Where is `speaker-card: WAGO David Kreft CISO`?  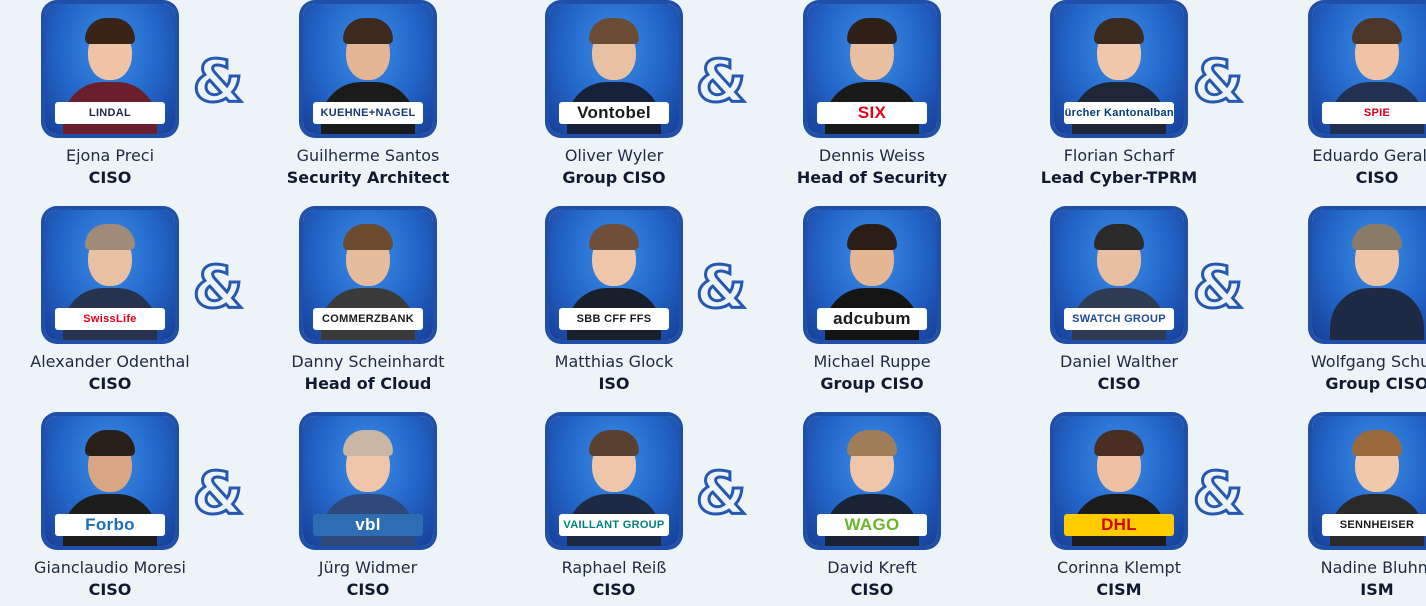 speaker-card: WAGO David Kreft CISO is located at coordinates (872, 511).